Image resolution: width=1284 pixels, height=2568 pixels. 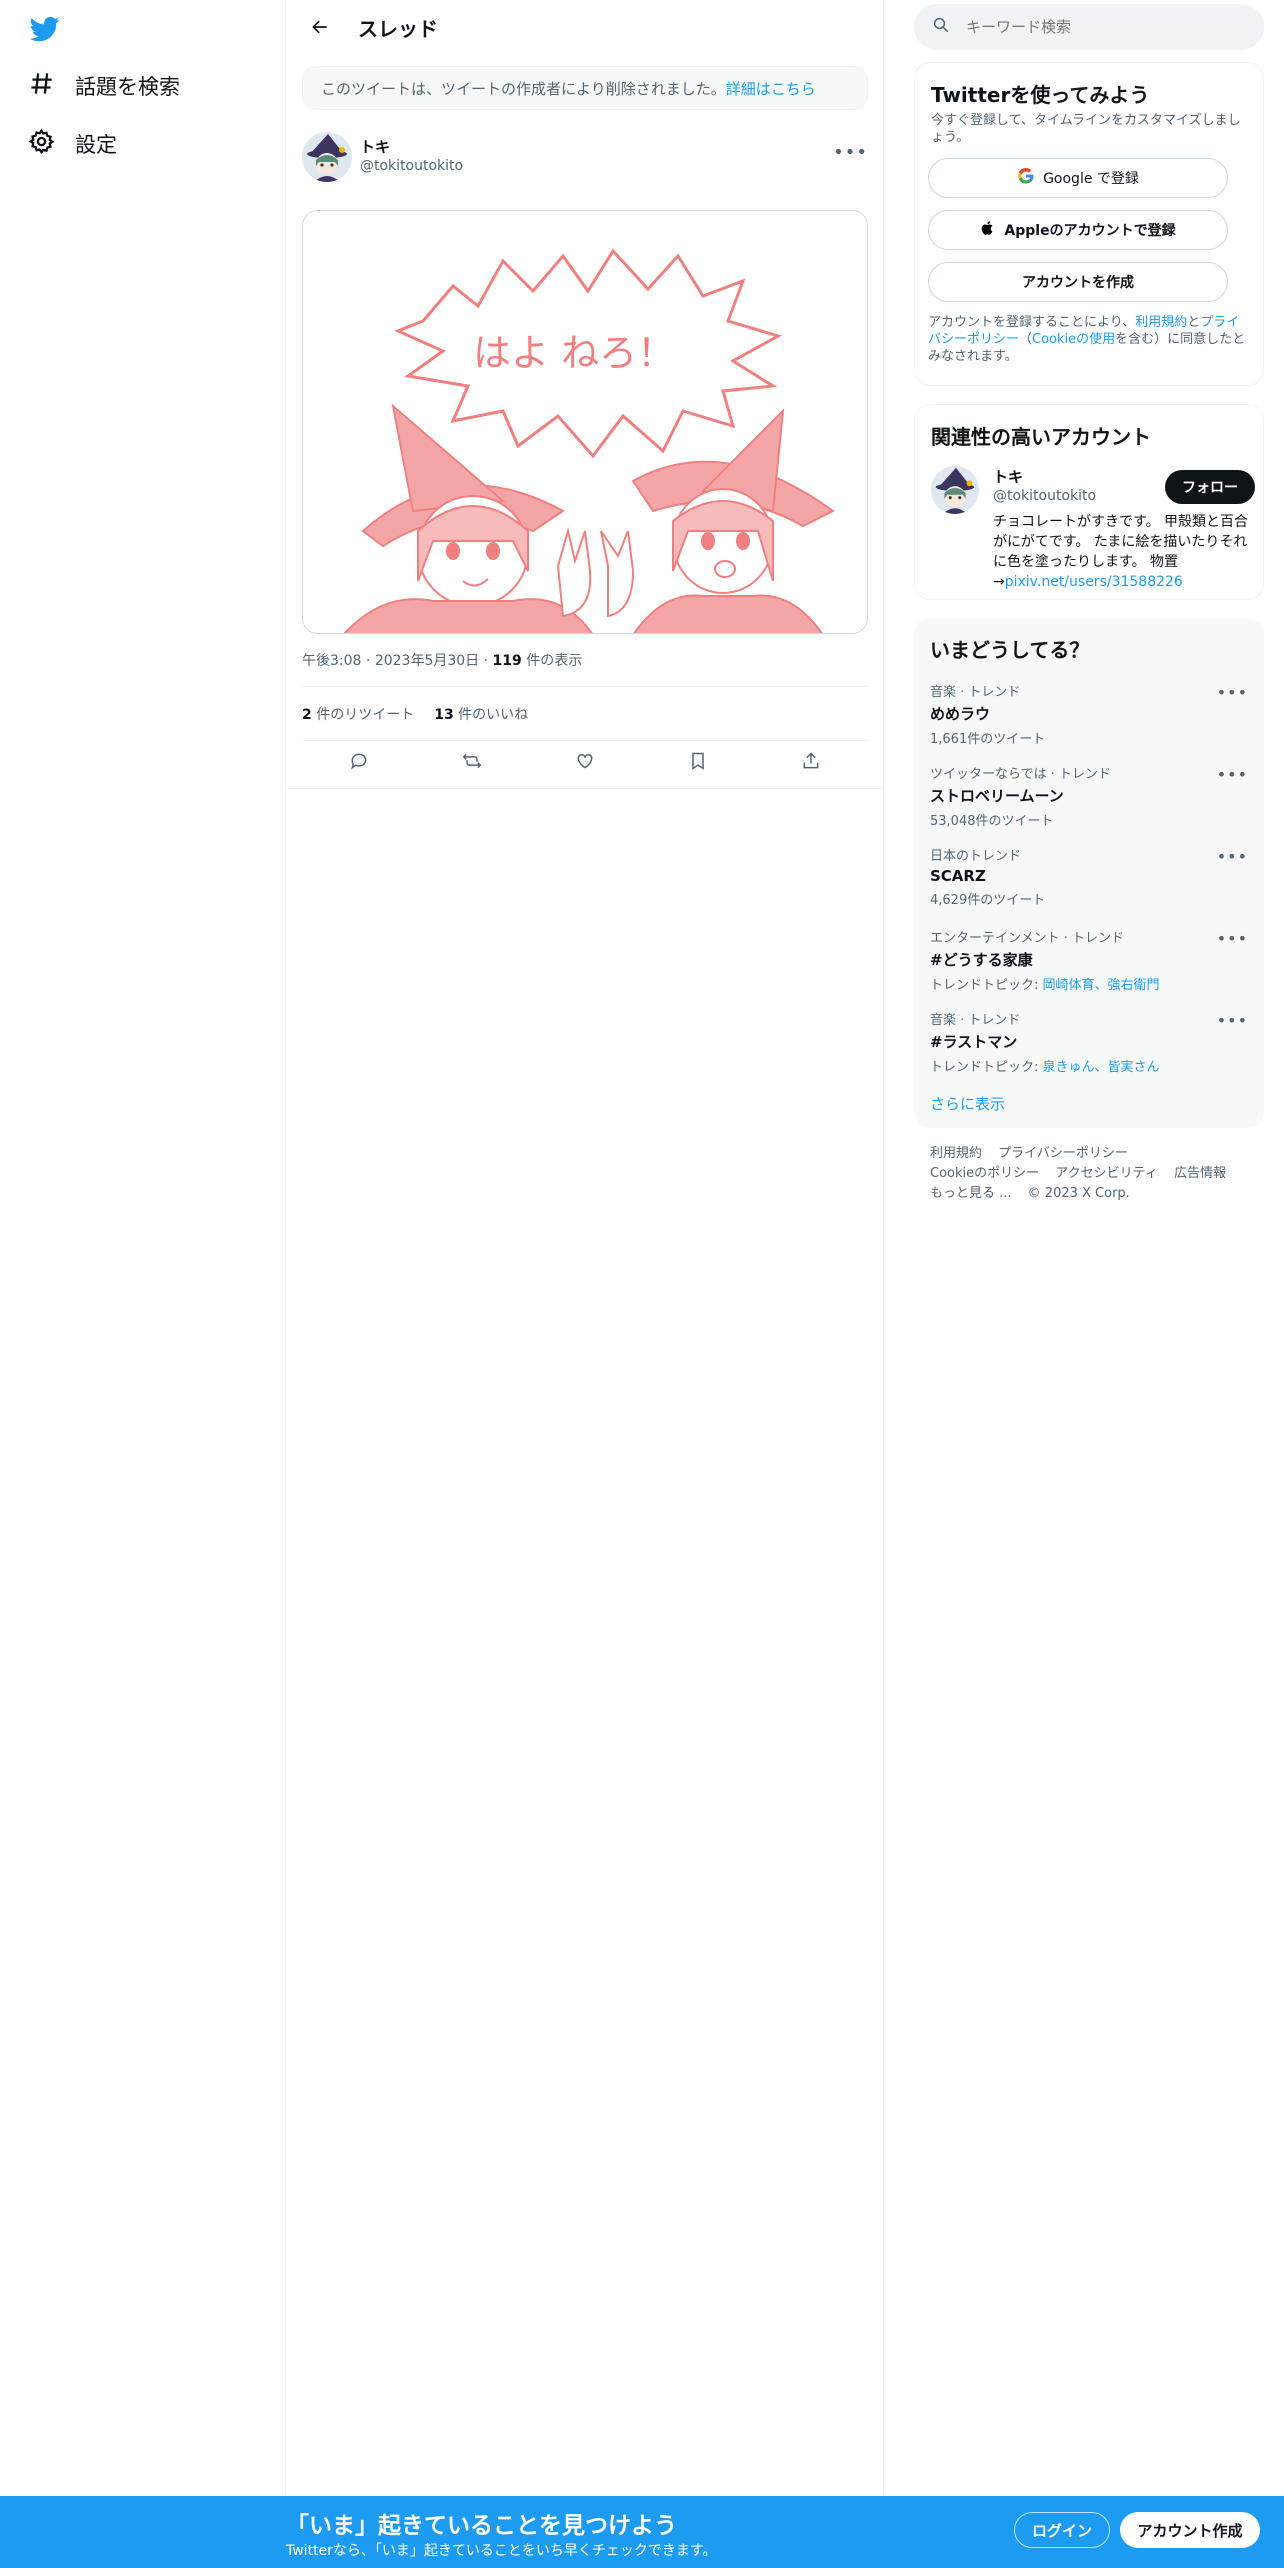 I want to click on trend-topic-links: 岡崎体育、強右衛門, so click(x=1101, y=985).